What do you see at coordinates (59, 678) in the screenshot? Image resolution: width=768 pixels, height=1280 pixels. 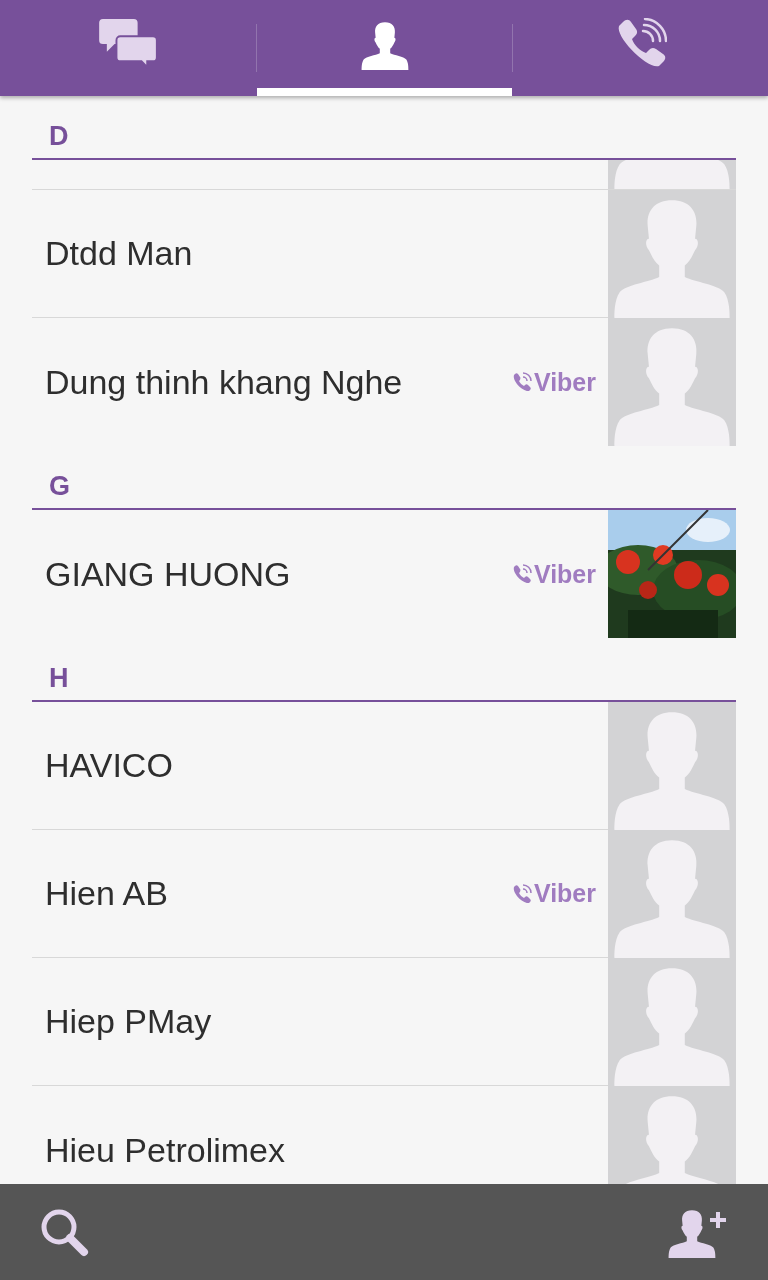 I see `section-letter: H` at bounding box center [59, 678].